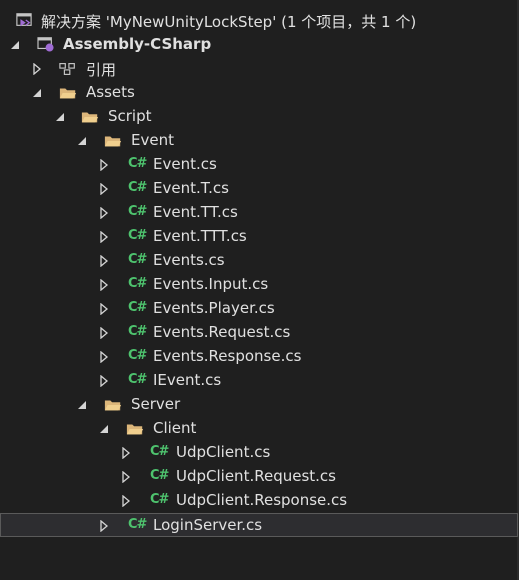  I want to click on file-label: Events.Request.cs, so click(222, 332).